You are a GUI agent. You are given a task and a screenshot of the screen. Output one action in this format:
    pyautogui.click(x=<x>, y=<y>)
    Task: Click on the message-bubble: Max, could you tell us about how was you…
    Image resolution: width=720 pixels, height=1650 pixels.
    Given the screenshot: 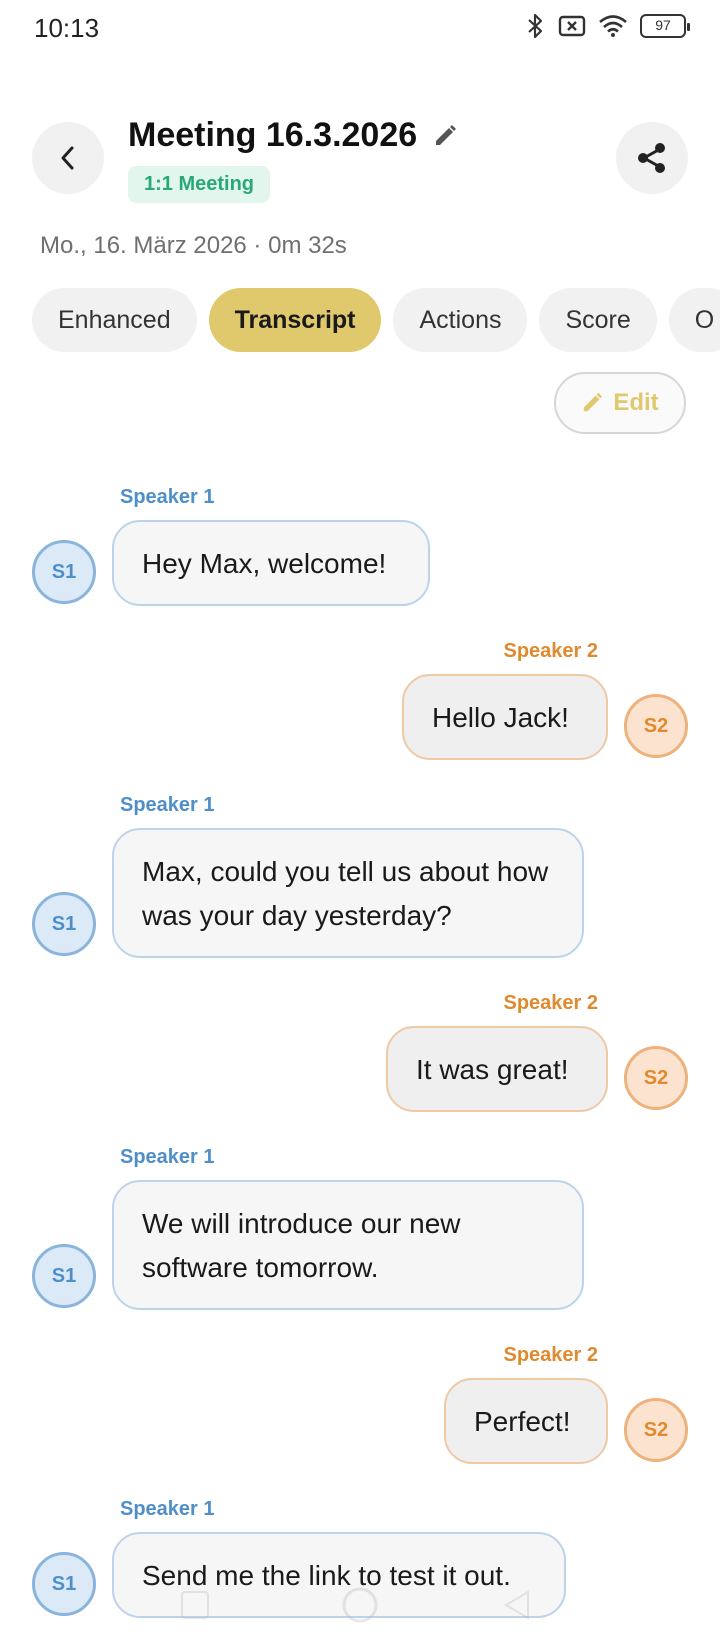 What is the action you would take?
    pyautogui.click(x=348, y=893)
    